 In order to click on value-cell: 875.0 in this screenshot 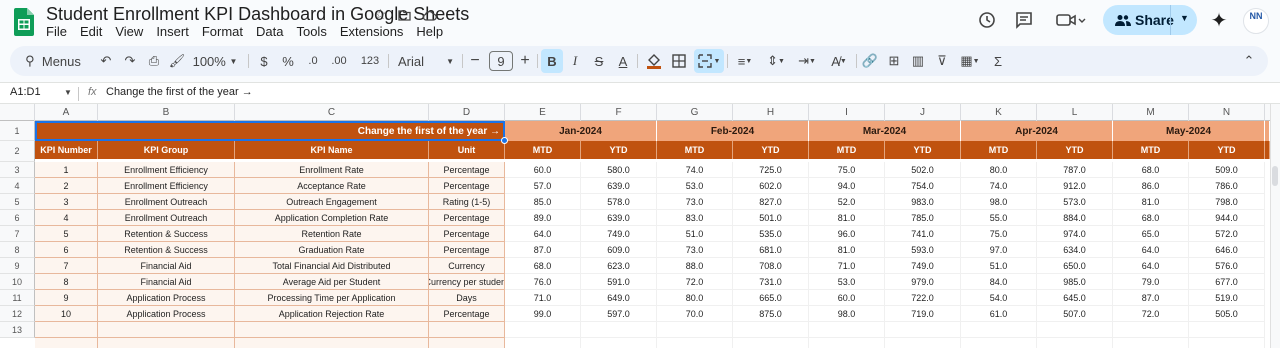, I will do `click(771, 314)`.